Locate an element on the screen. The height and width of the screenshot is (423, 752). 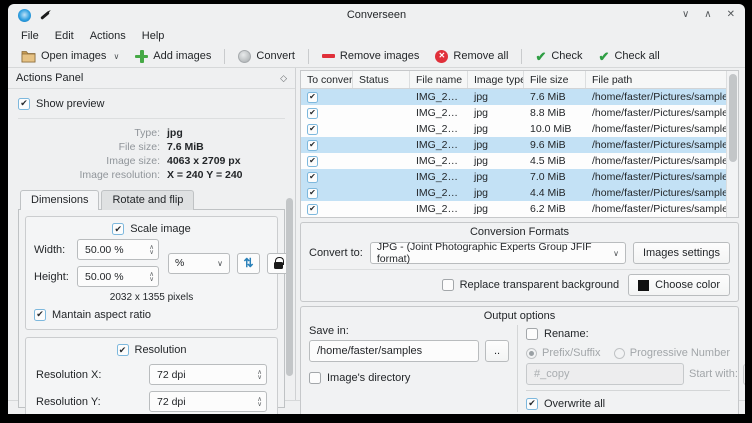
col-image-type: Image type is located at coordinates (496, 79).